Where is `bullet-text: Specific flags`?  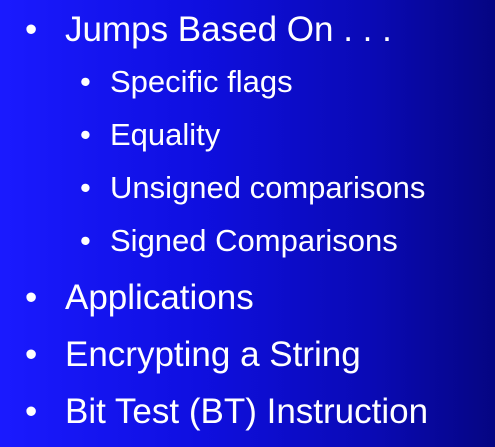
bullet-text: Specific flags is located at coordinates (201, 81).